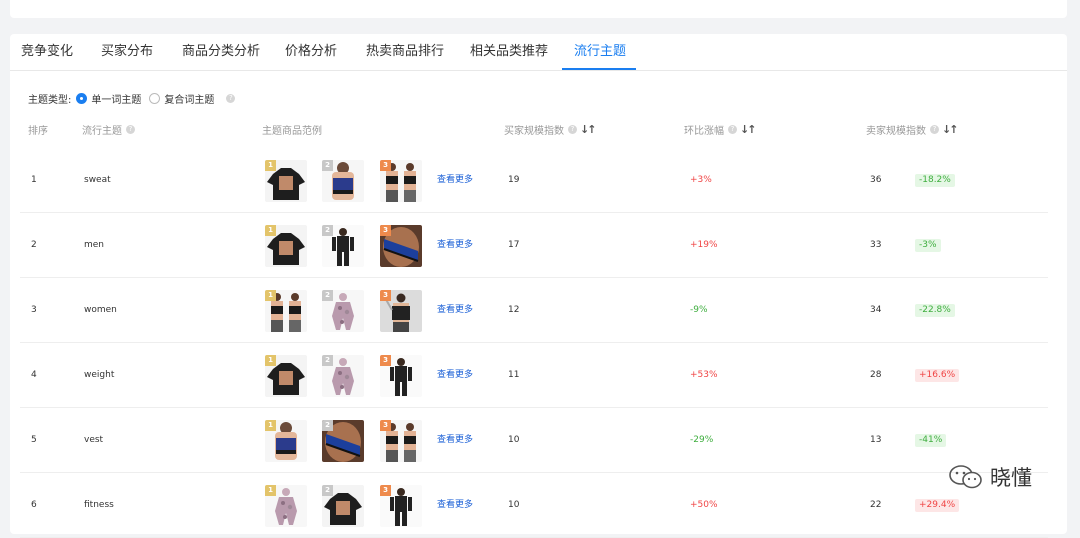 The width and height of the screenshot is (1080, 538). What do you see at coordinates (405, 52) in the screenshot?
I see `tab-hot-products: 热卖商品排行` at bounding box center [405, 52].